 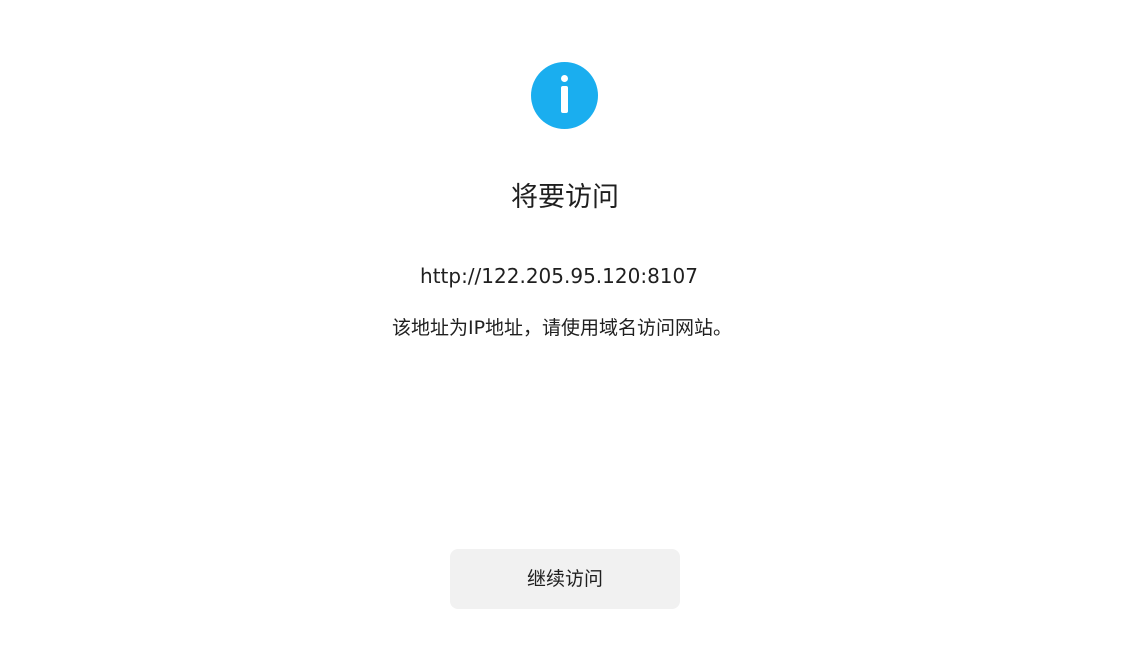 I want to click on info-icon-bar, so click(x=564, y=99).